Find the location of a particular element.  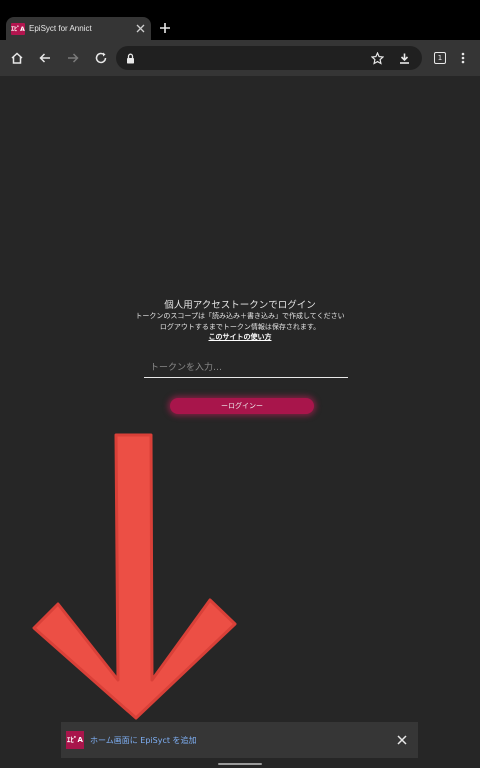

new-tab-icon is located at coordinates (165, 28).